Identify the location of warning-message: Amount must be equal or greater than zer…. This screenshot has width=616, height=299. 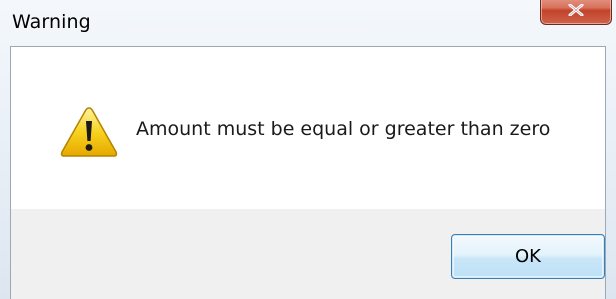
(343, 129).